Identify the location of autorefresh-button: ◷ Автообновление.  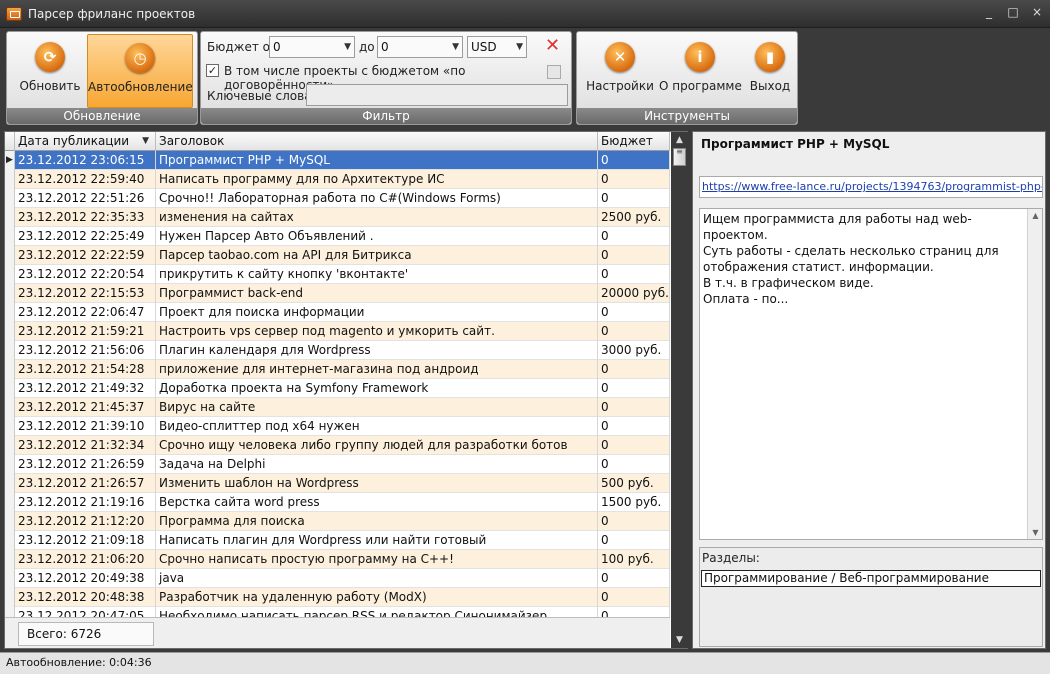
(140, 71).